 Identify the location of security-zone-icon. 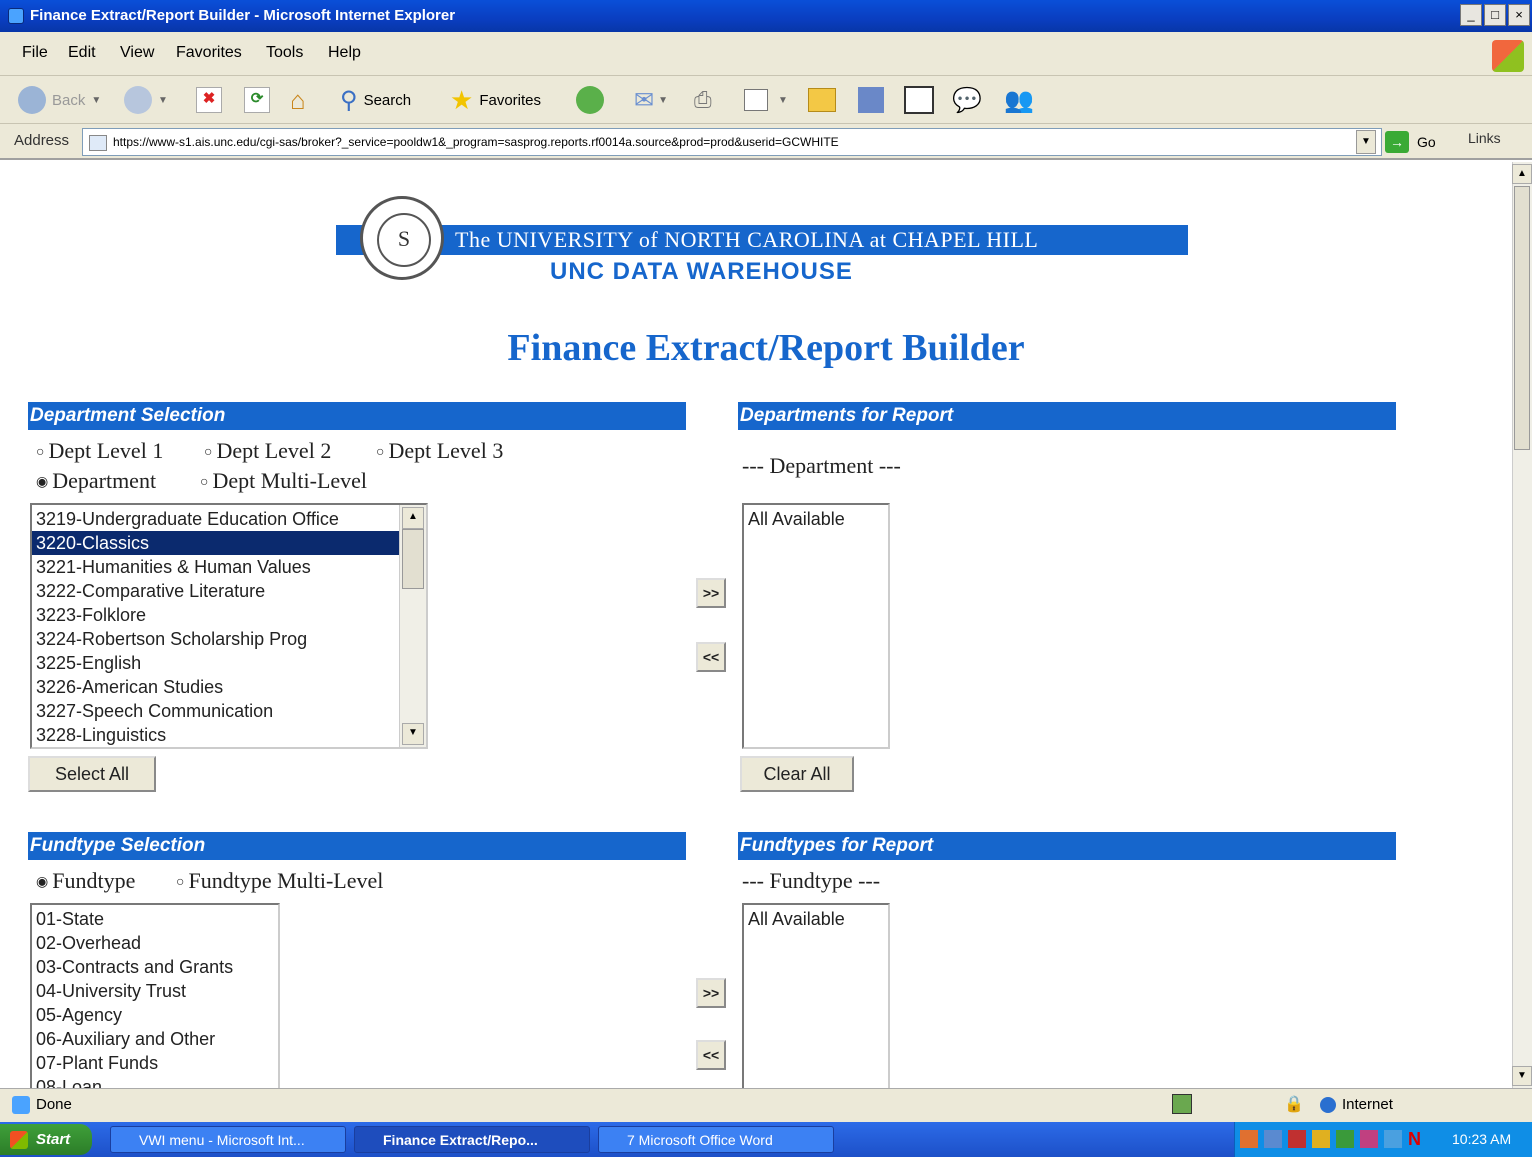
(1182, 1104).